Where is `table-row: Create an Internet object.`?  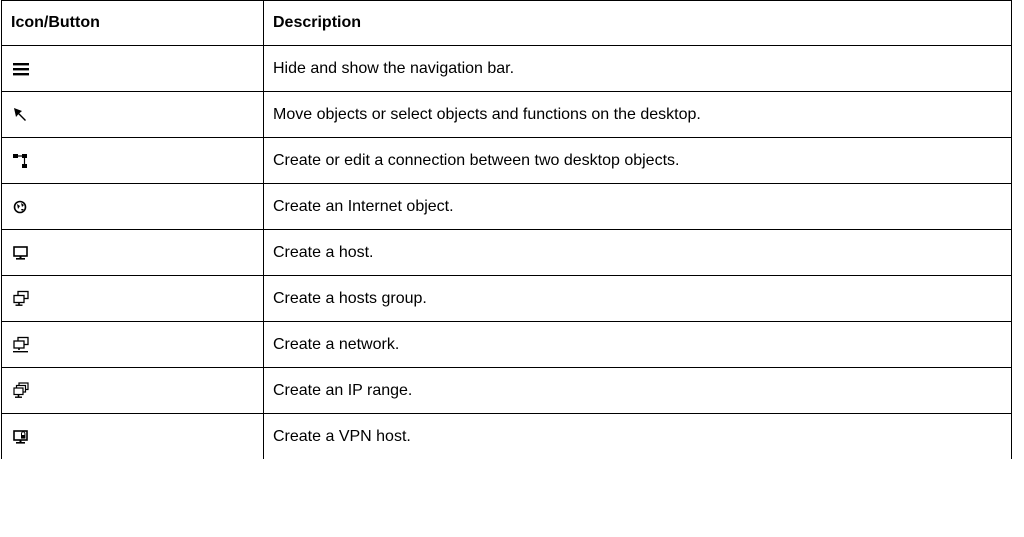 table-row: Create an Internet object. is located at coordinates (506, 206).